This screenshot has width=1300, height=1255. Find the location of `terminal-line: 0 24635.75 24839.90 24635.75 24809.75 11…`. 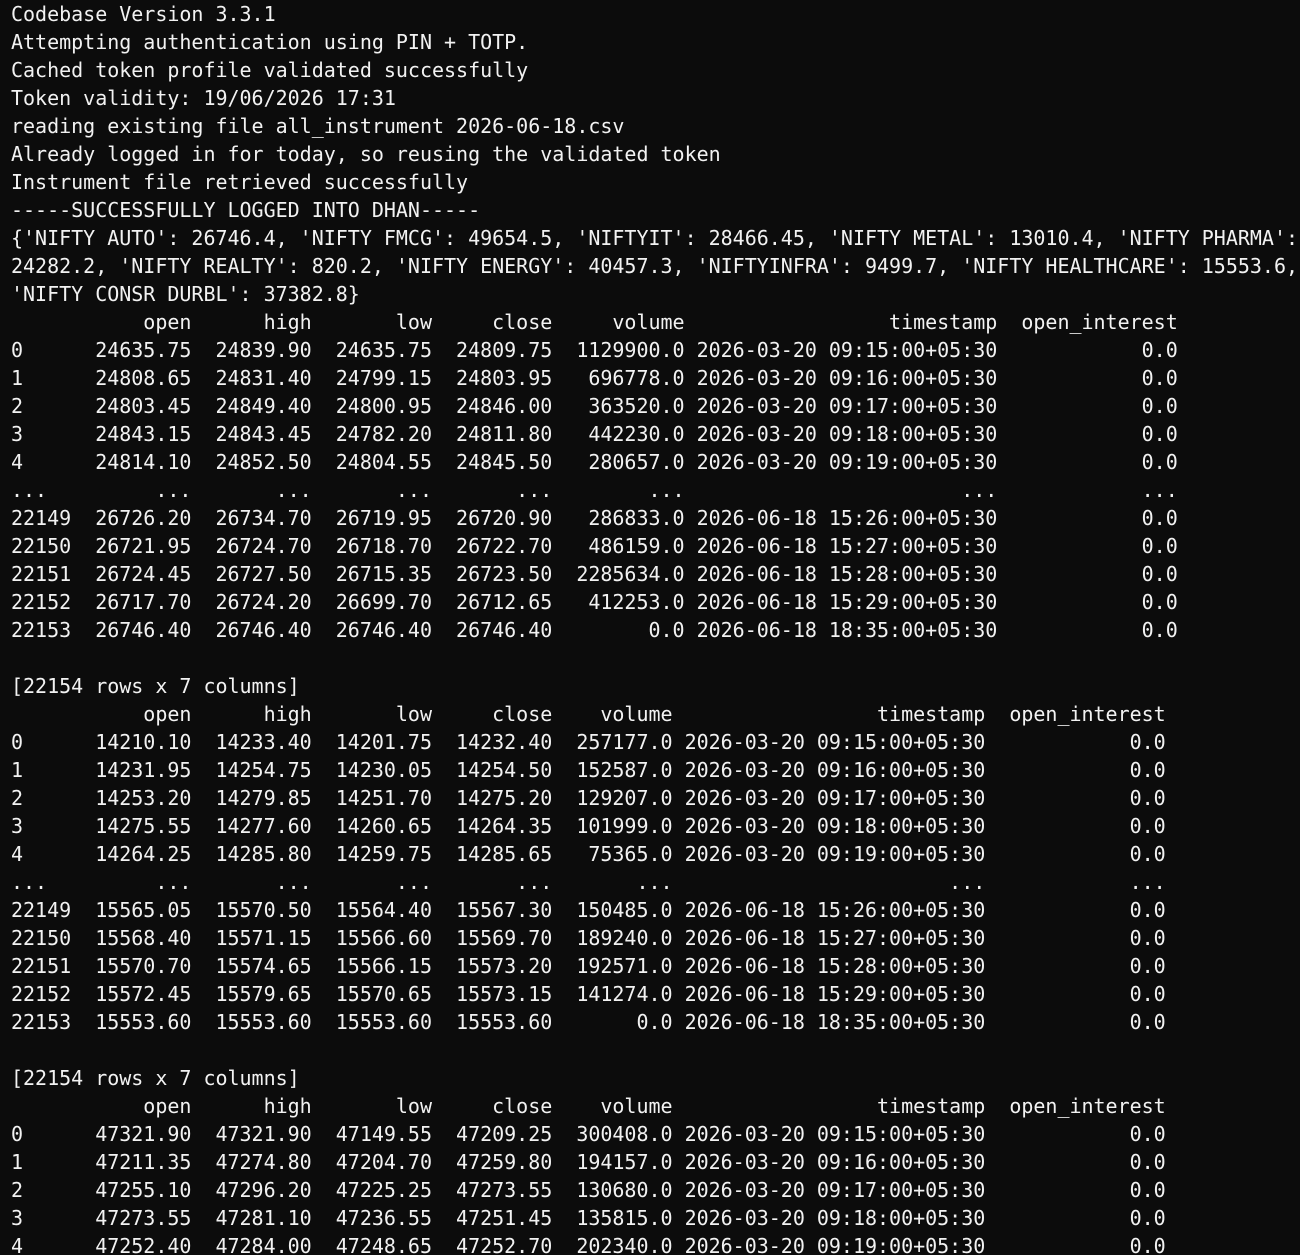

terminal-line: 0 24635.75 24839.90 24635.75 24809.75 11… is located at coordinates (594, 350).